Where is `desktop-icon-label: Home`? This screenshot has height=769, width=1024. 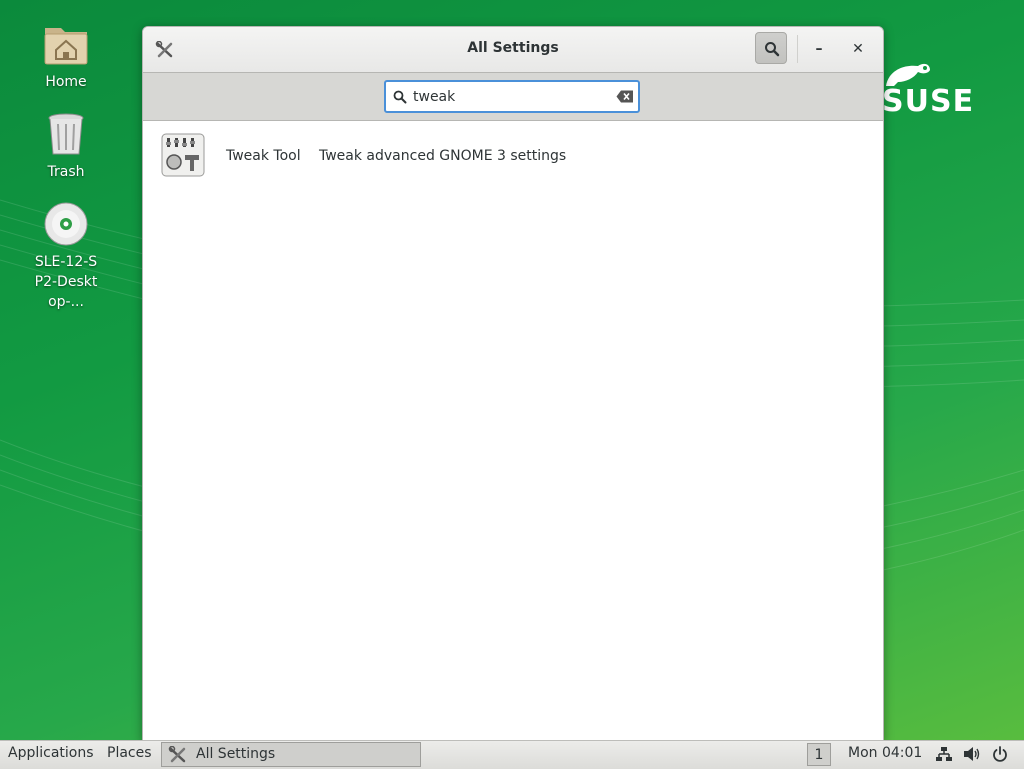
desktop-icon-label: Home is located at coordinates (66, 82).